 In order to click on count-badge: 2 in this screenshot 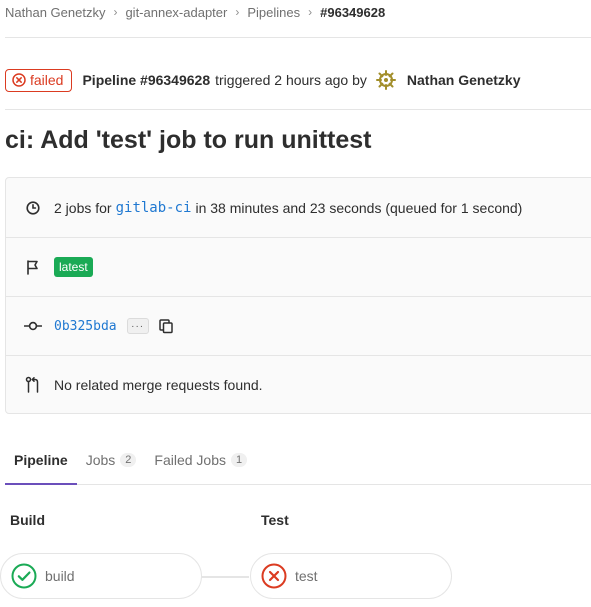, I will do `click(128, 459)`.